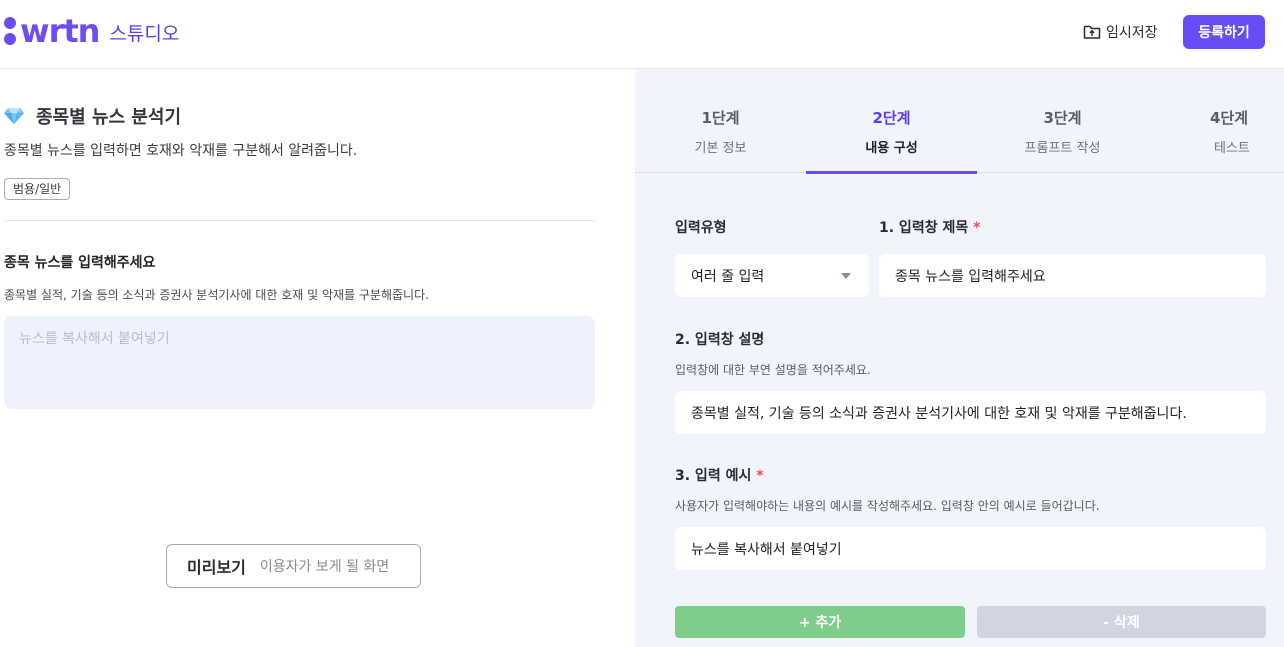  I want to click on folder-upload-icon, so click(1092, 32).